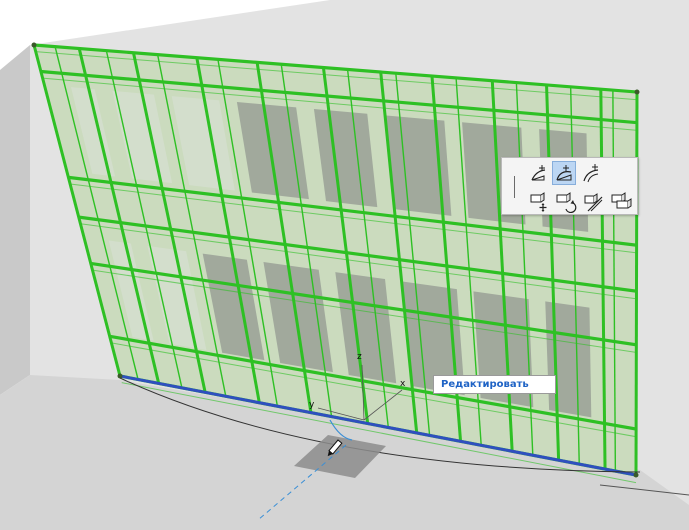 The height and width of the screenshot is (530, 689). I want to click on pet-palette, so click(569, 186).